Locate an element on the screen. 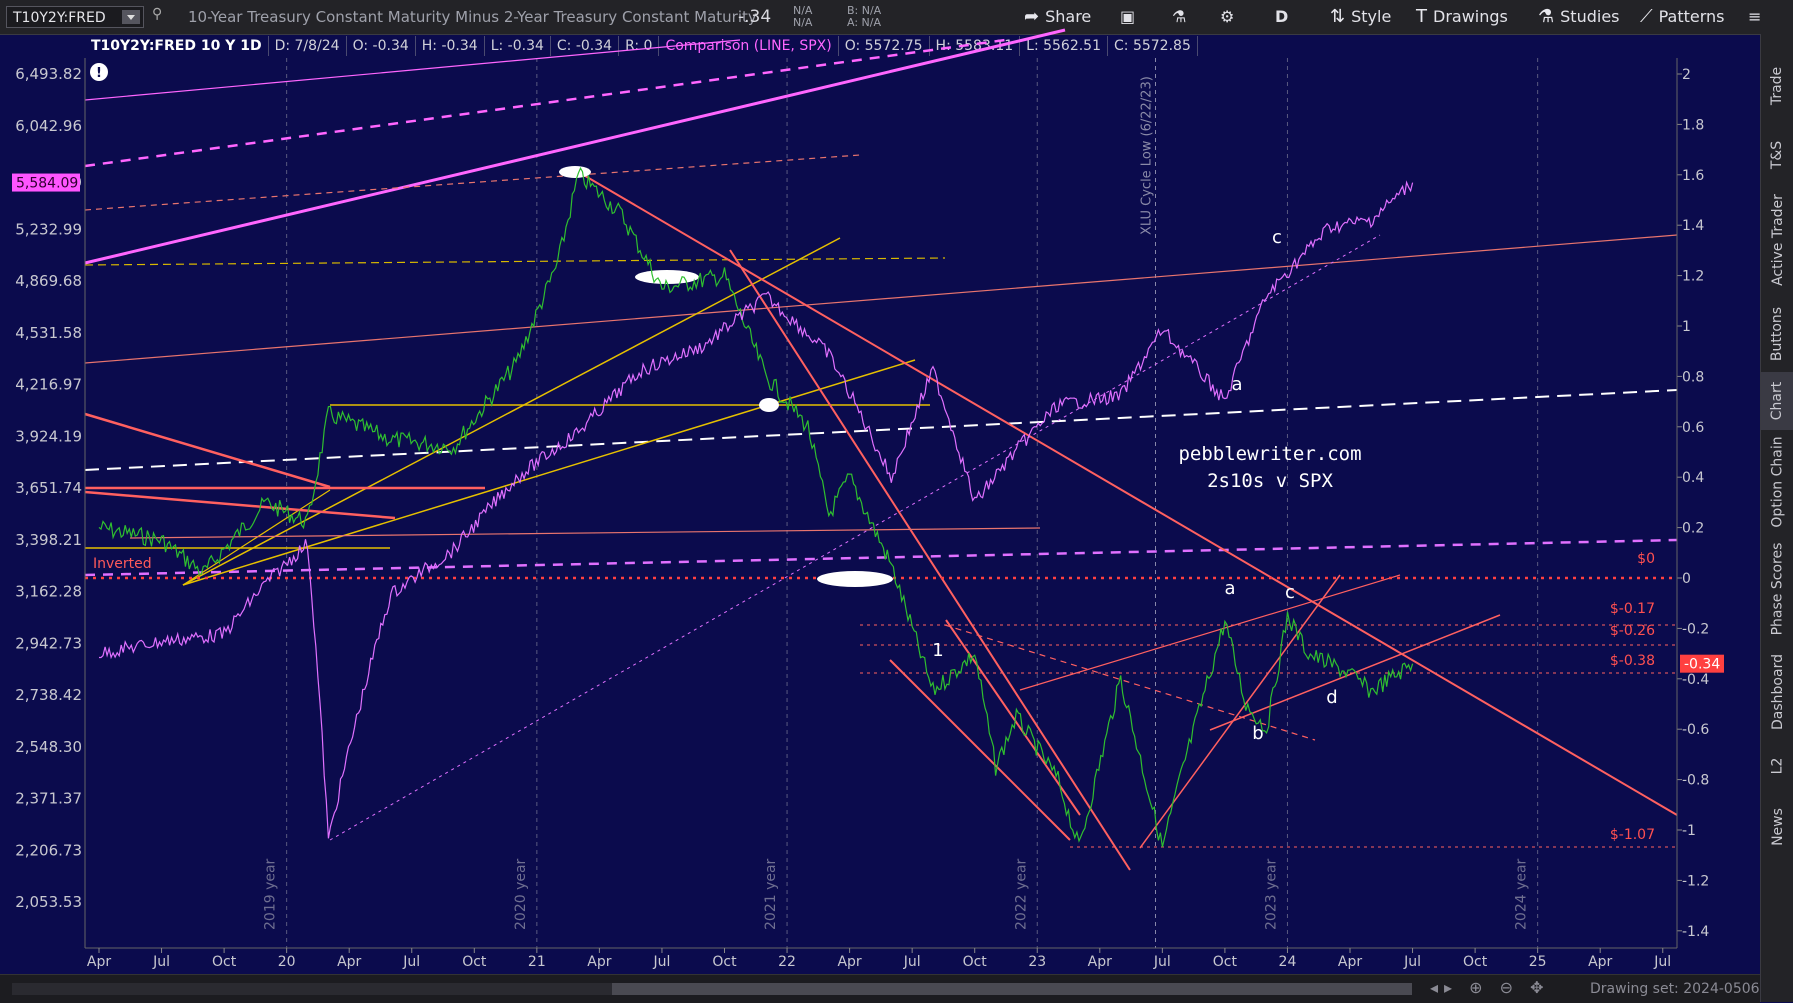 This screenshot has width=1793, height=1003. wave-label: d is located at coordinates (1331, 697).